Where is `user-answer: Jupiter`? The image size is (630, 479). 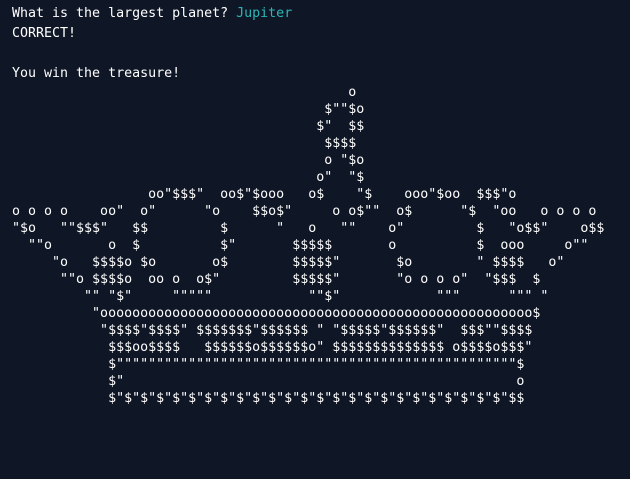 user-answer: Jupiter is located at coordinates (264, 13).